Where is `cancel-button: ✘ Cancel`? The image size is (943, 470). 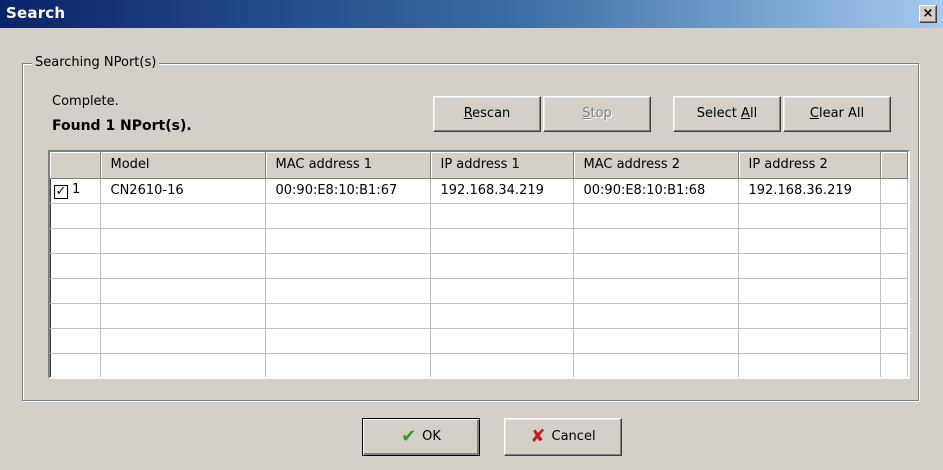 cancel-button: ✘ Cancel is located at coordinates (563, 437).